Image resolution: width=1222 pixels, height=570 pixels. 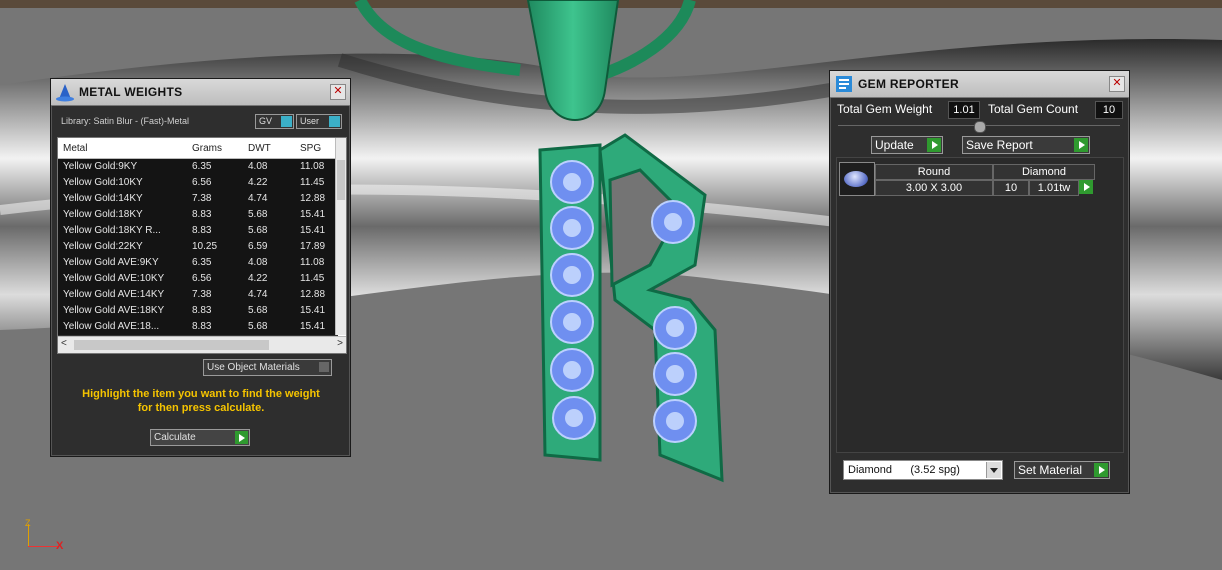 I want to click on table-row: Yellow Gold AVE:18... 8.83 5.68 15.41, so click(x=198, y=327).